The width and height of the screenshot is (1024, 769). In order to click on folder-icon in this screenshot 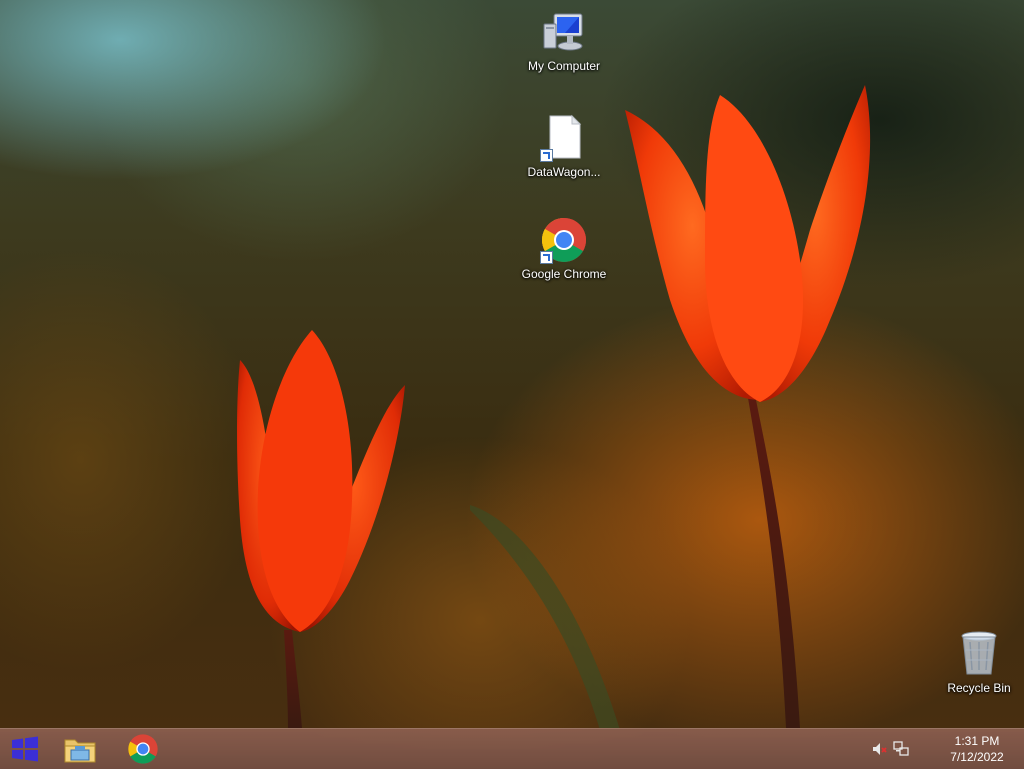, I will do `click(80, 751)`.